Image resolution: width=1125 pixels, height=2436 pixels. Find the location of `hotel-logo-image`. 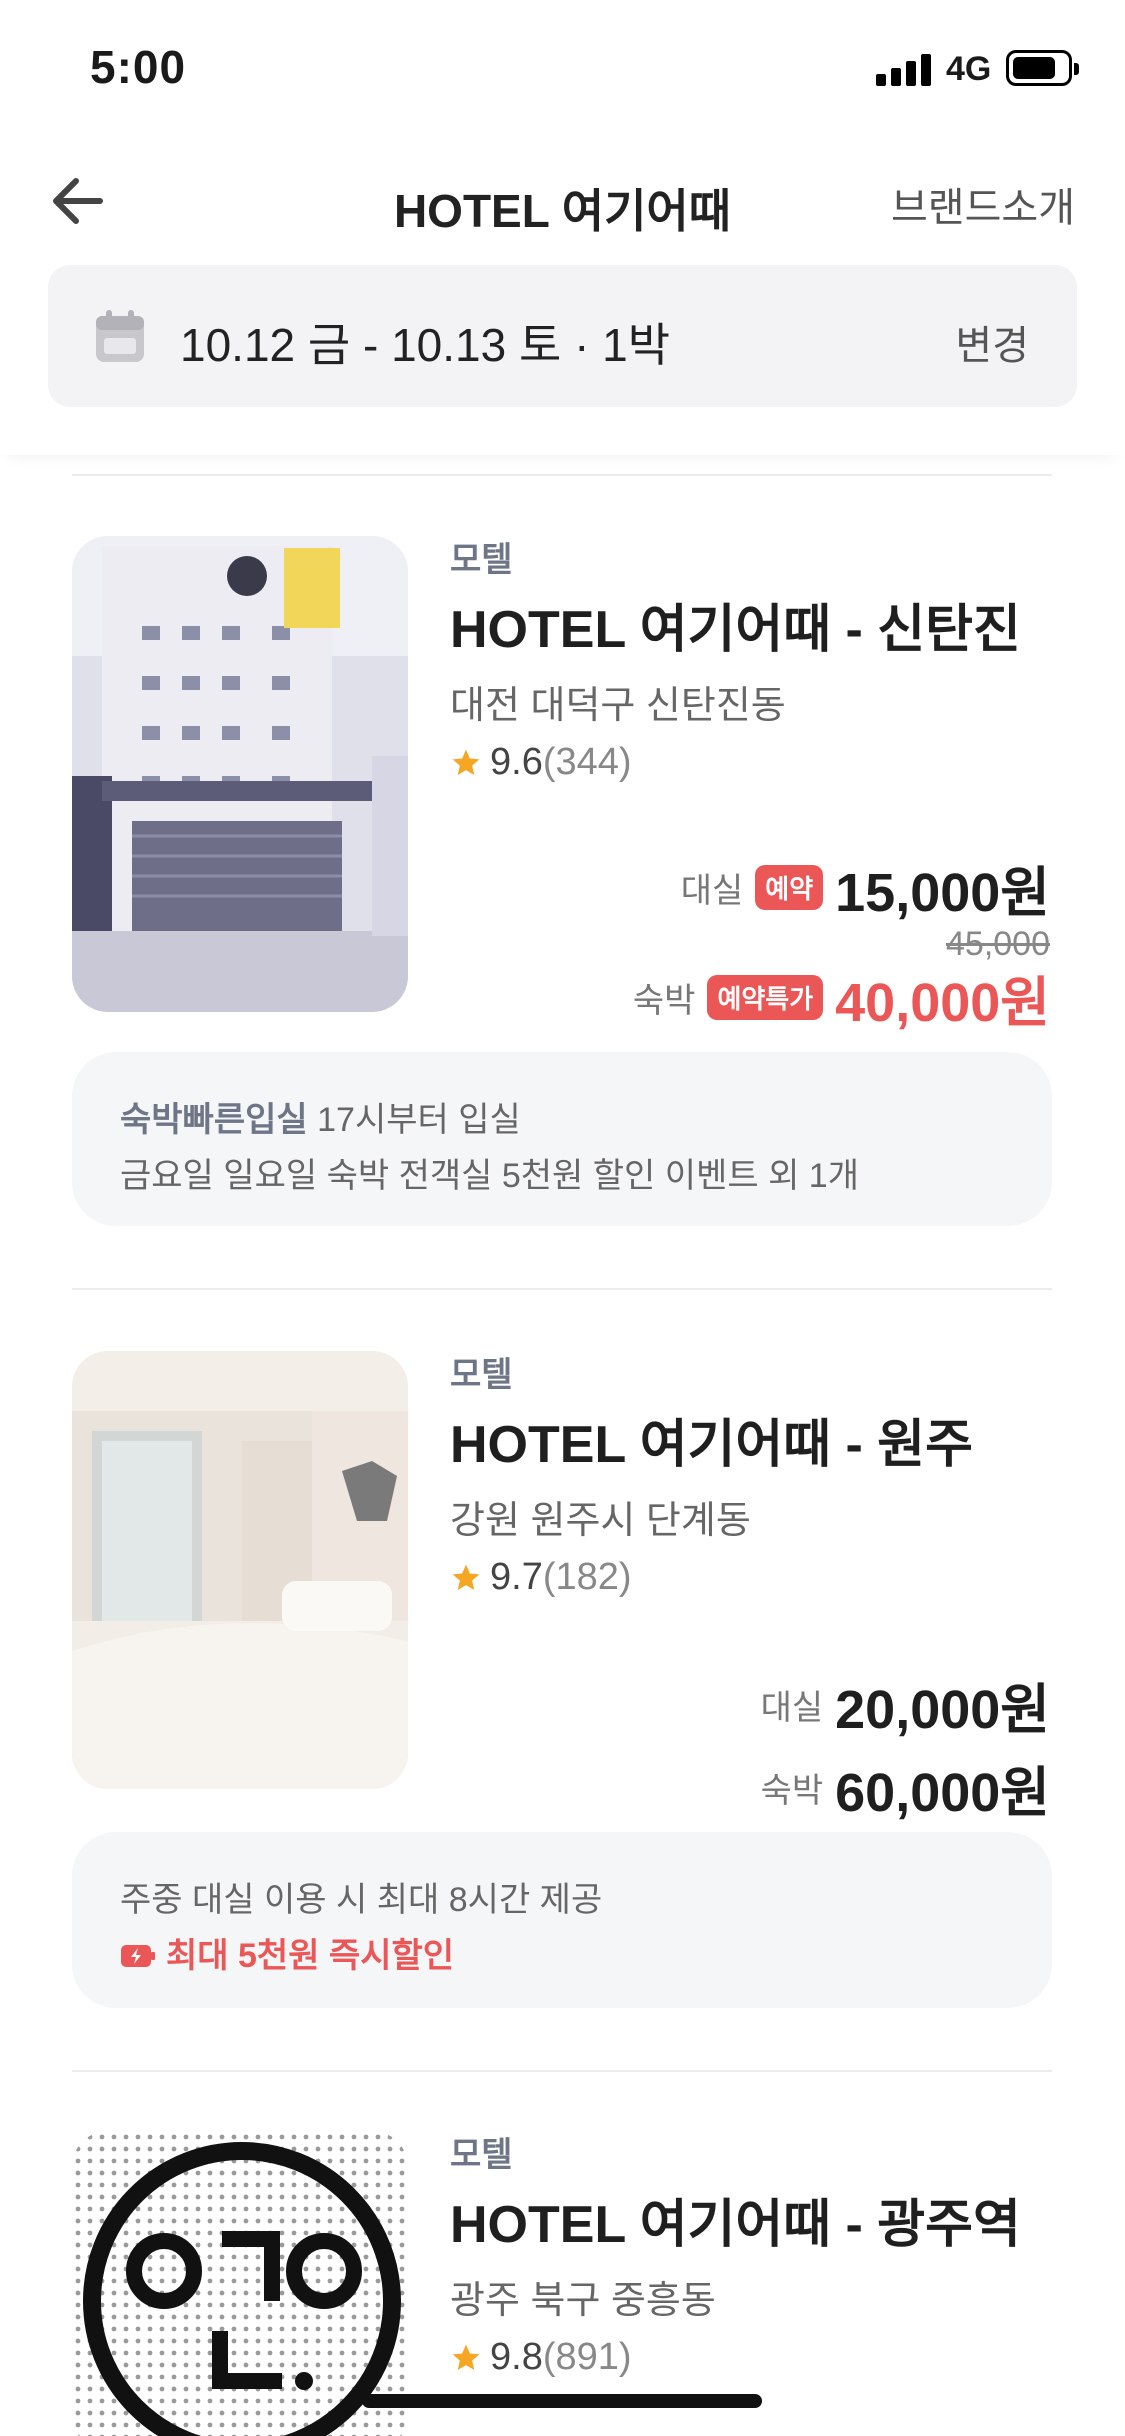

hotel-logo-image is located at coordinates (240, 2283).